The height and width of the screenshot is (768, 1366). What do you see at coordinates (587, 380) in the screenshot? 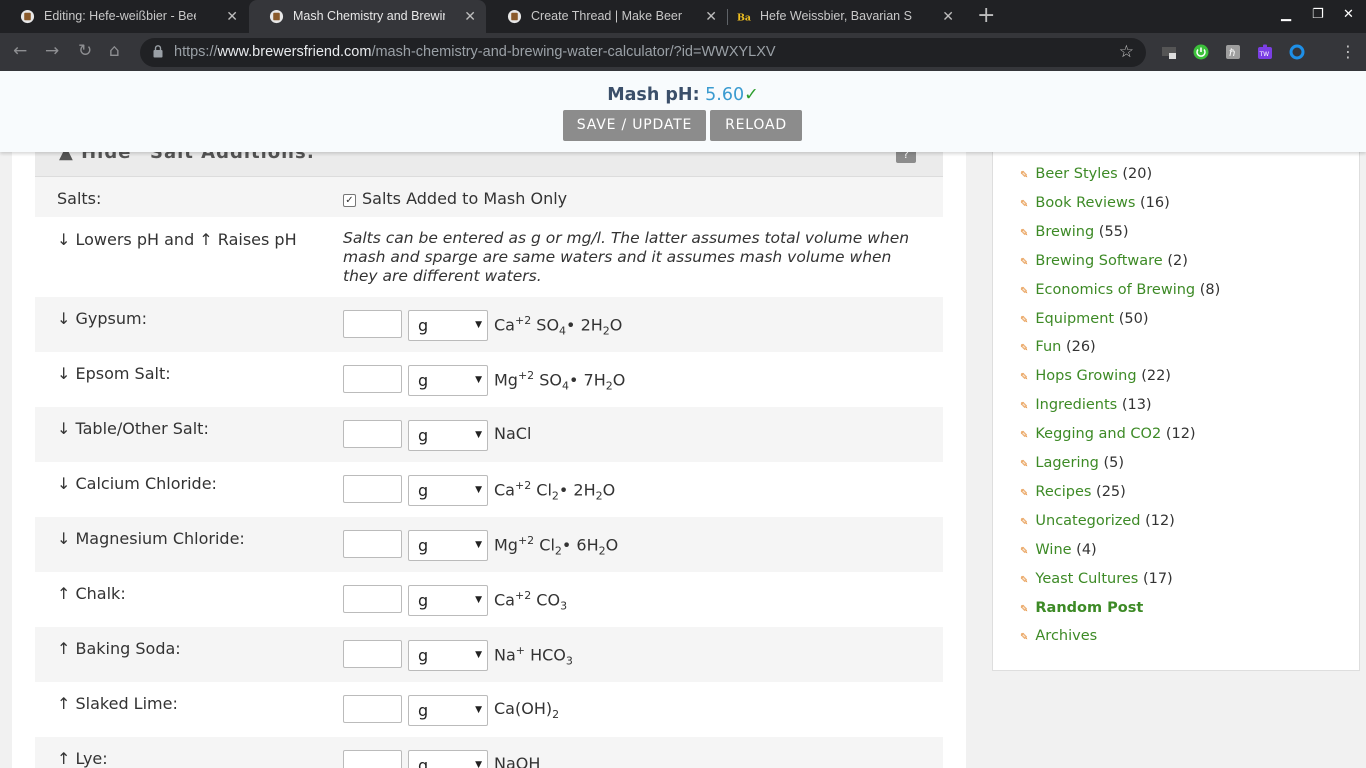
I see `formula-part: • 7H` at bounding box center [587, 380].